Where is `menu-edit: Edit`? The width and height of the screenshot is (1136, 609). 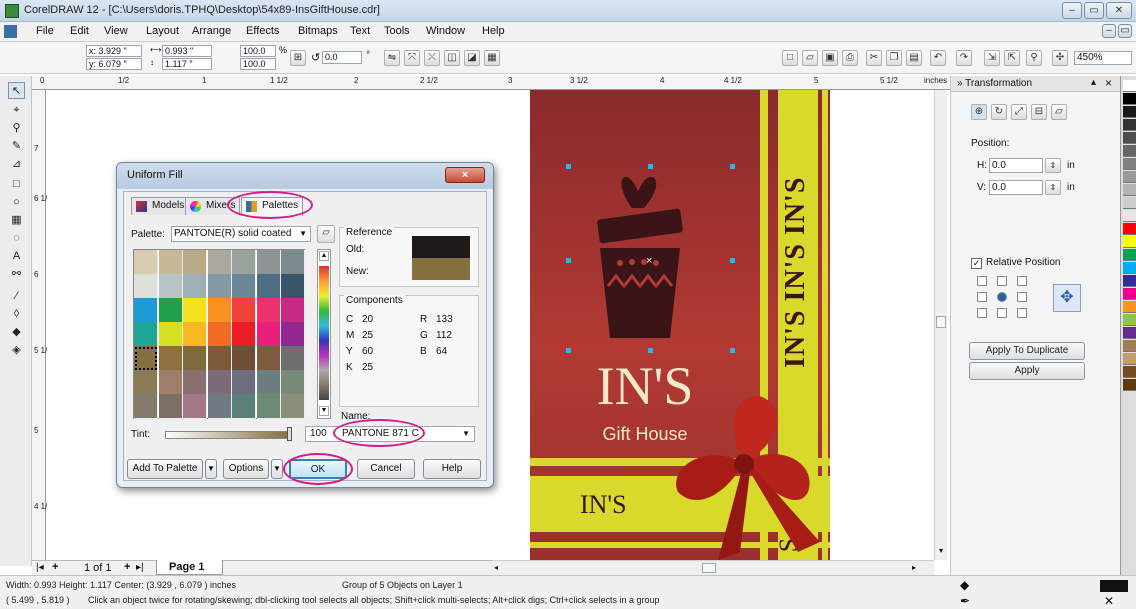 menu-edit: Edit is located at coordinates (79, 31).